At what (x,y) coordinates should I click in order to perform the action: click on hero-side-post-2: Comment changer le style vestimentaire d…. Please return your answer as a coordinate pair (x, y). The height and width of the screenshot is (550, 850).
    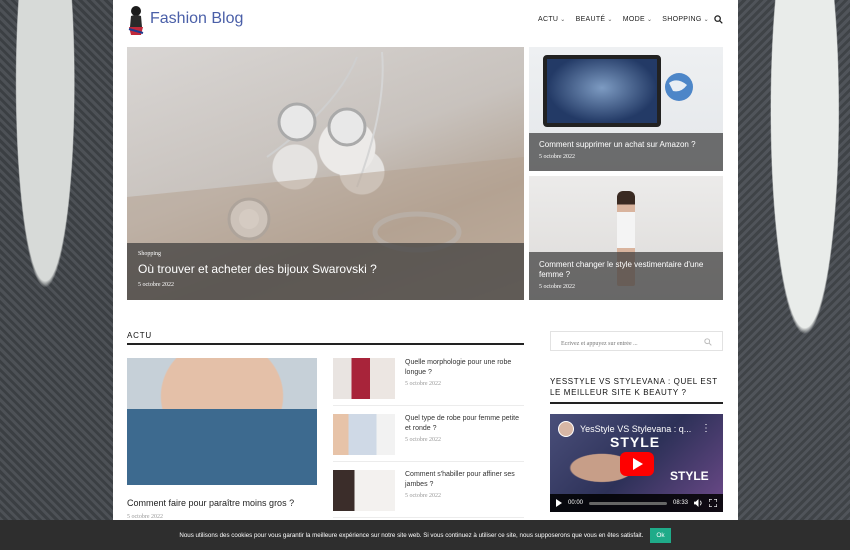
    Looking at the image, I should click on (626, 238).